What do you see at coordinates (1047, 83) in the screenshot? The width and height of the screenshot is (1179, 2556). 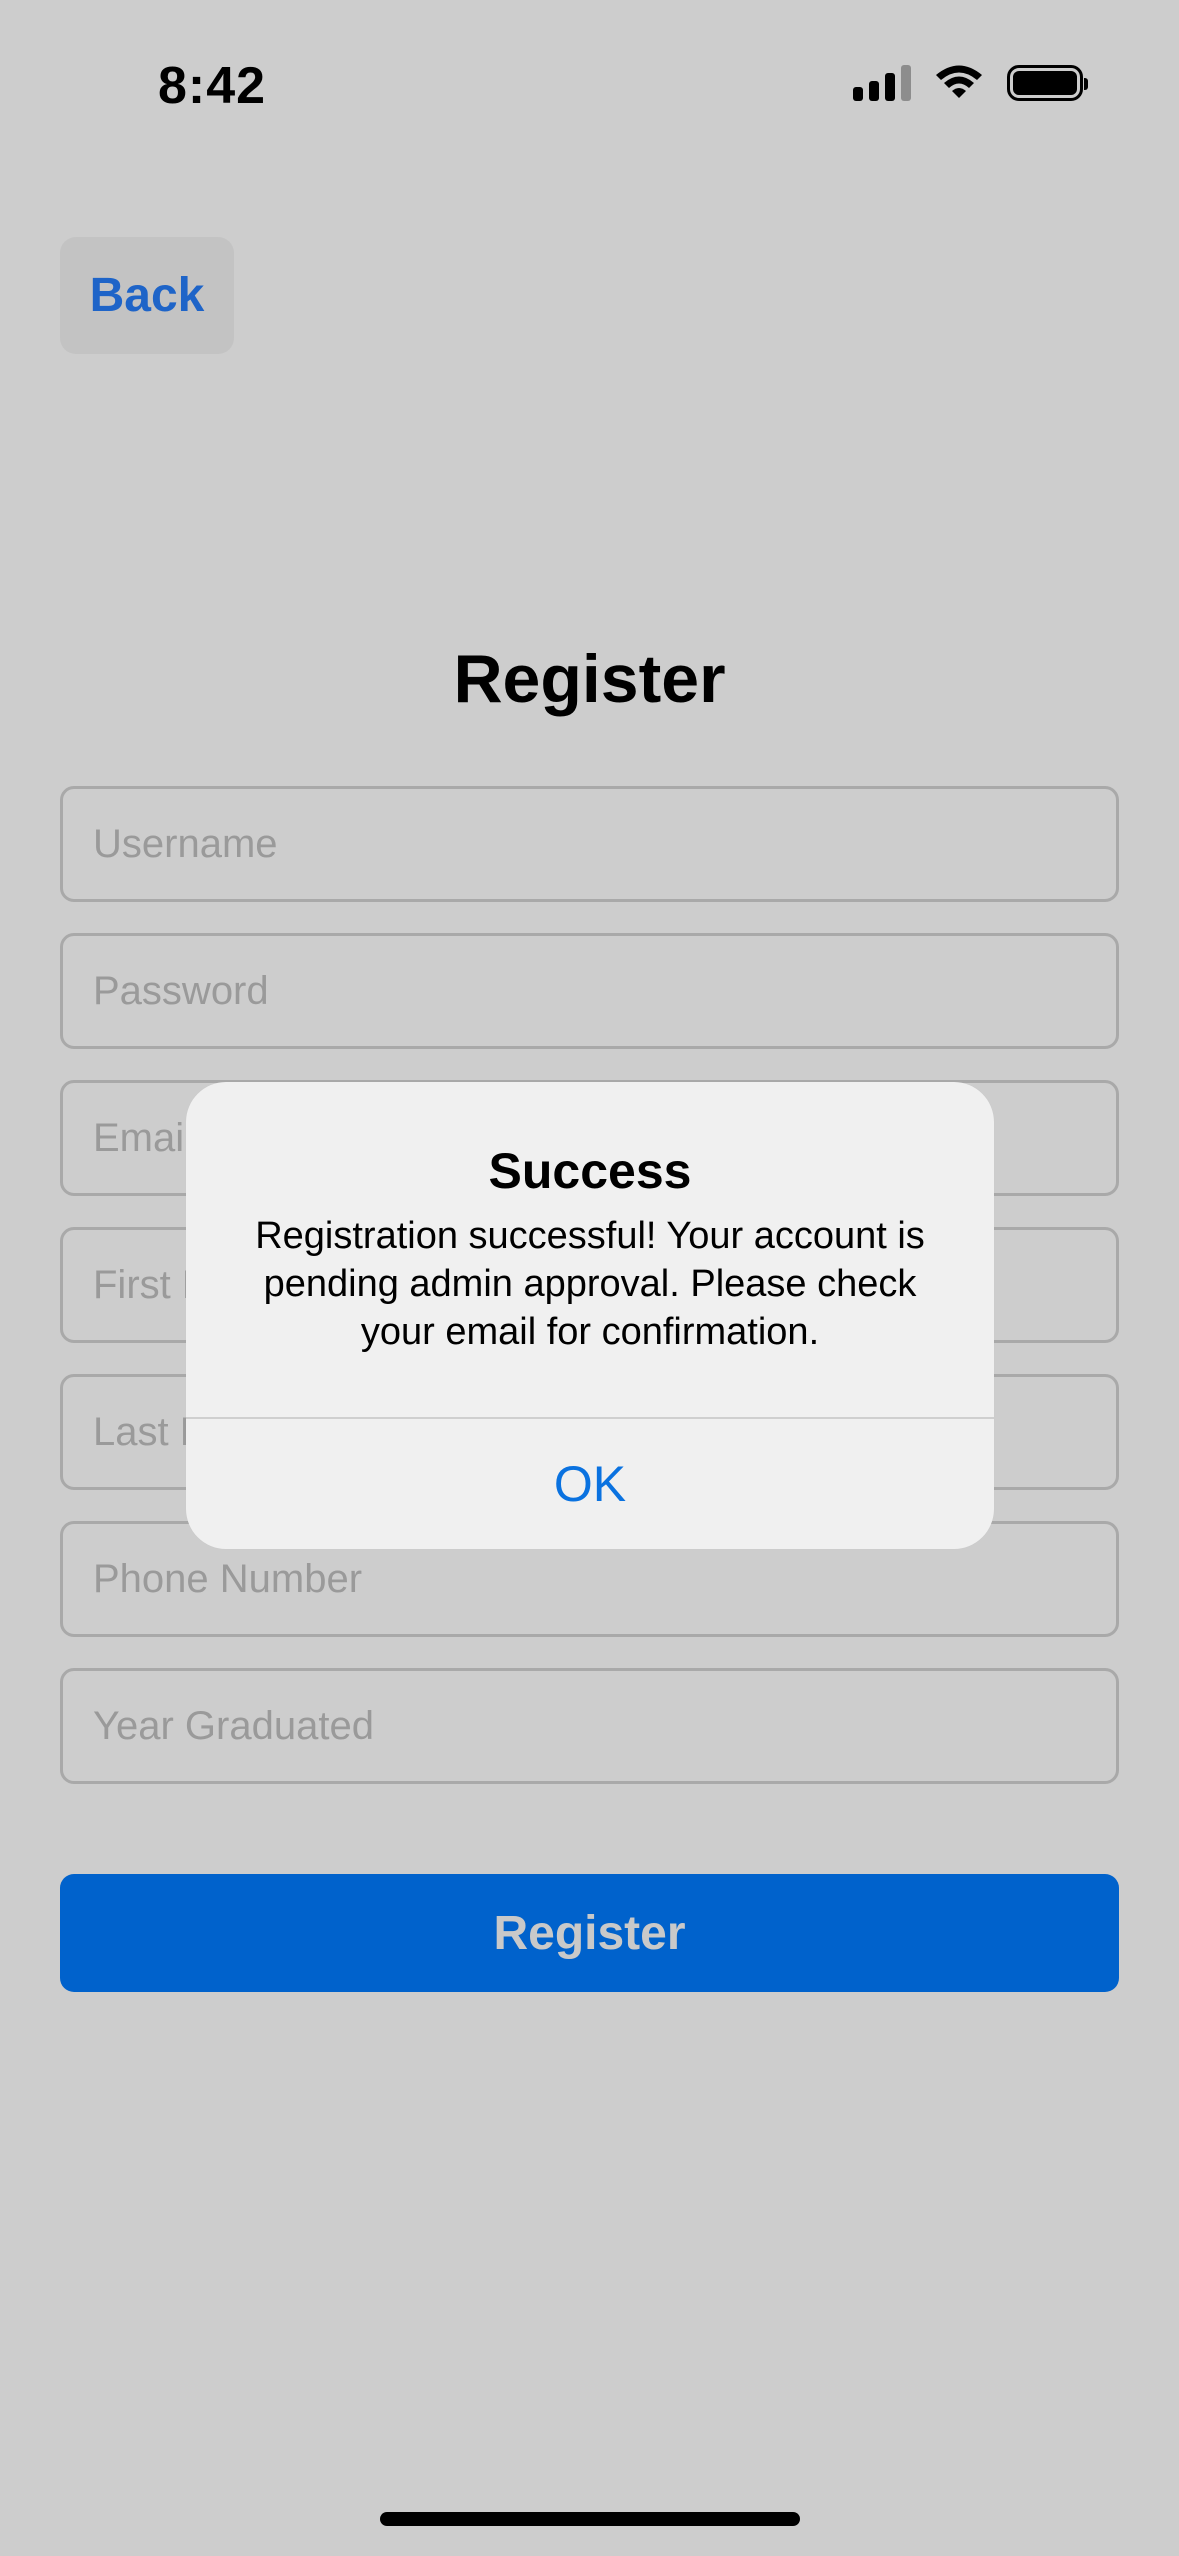 I see `battery-icon` at bounding box center [1047, 83].